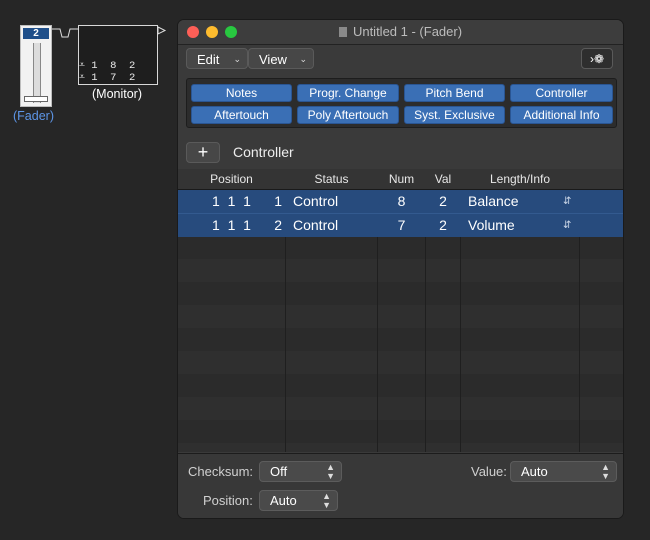 This screenshot has width=650, height=540. Describe the element at coordinates (563, 471) in the screenshot. I see `value-popup: Auto ▲ ▼` at that location.